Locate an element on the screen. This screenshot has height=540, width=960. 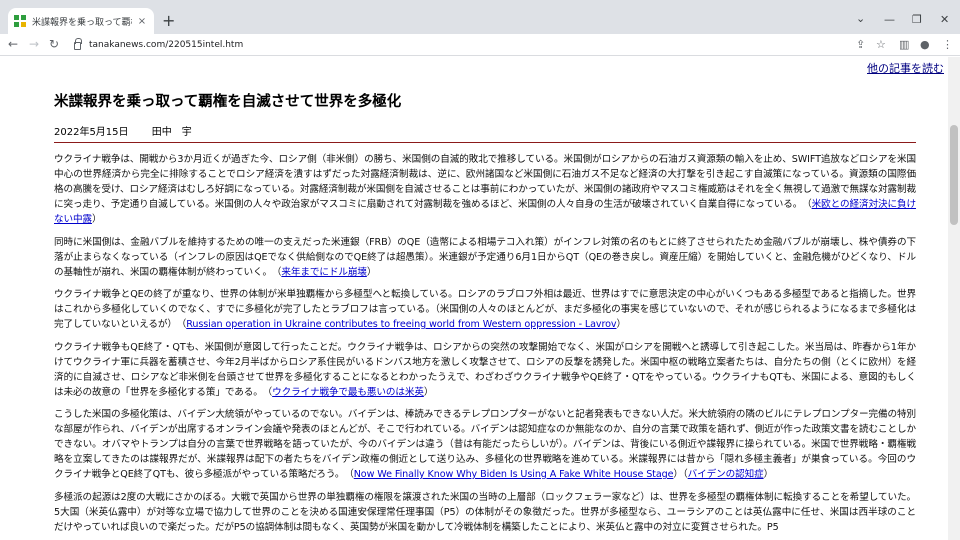
minimize-button: — is located at coordinates (889, 19).